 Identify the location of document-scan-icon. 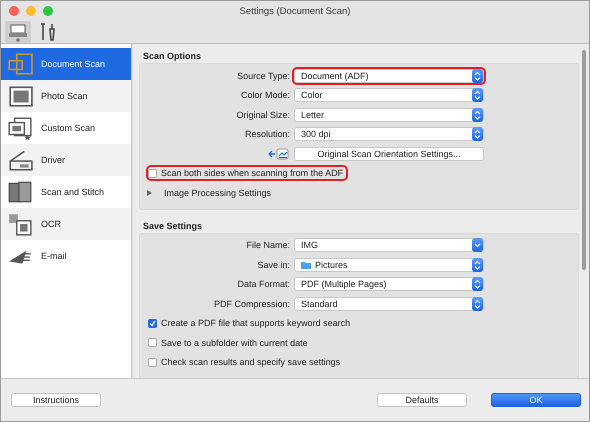
(20, 64).